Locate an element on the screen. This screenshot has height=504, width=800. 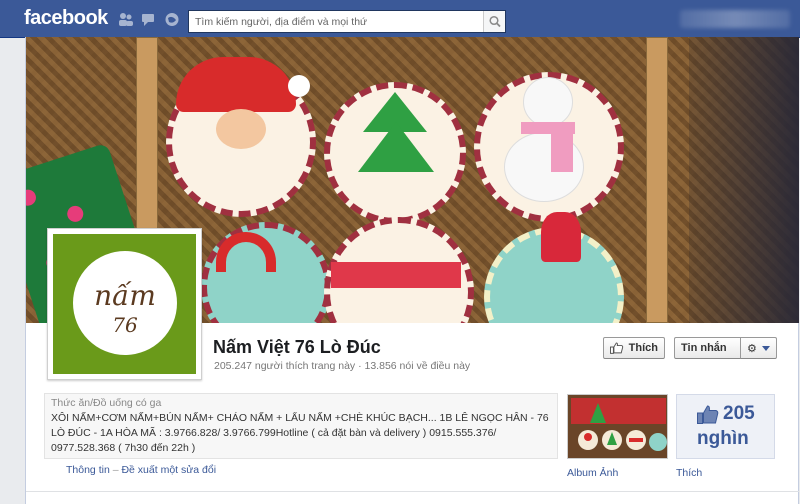
caret-down-icon is located at coordinates (766, 348).